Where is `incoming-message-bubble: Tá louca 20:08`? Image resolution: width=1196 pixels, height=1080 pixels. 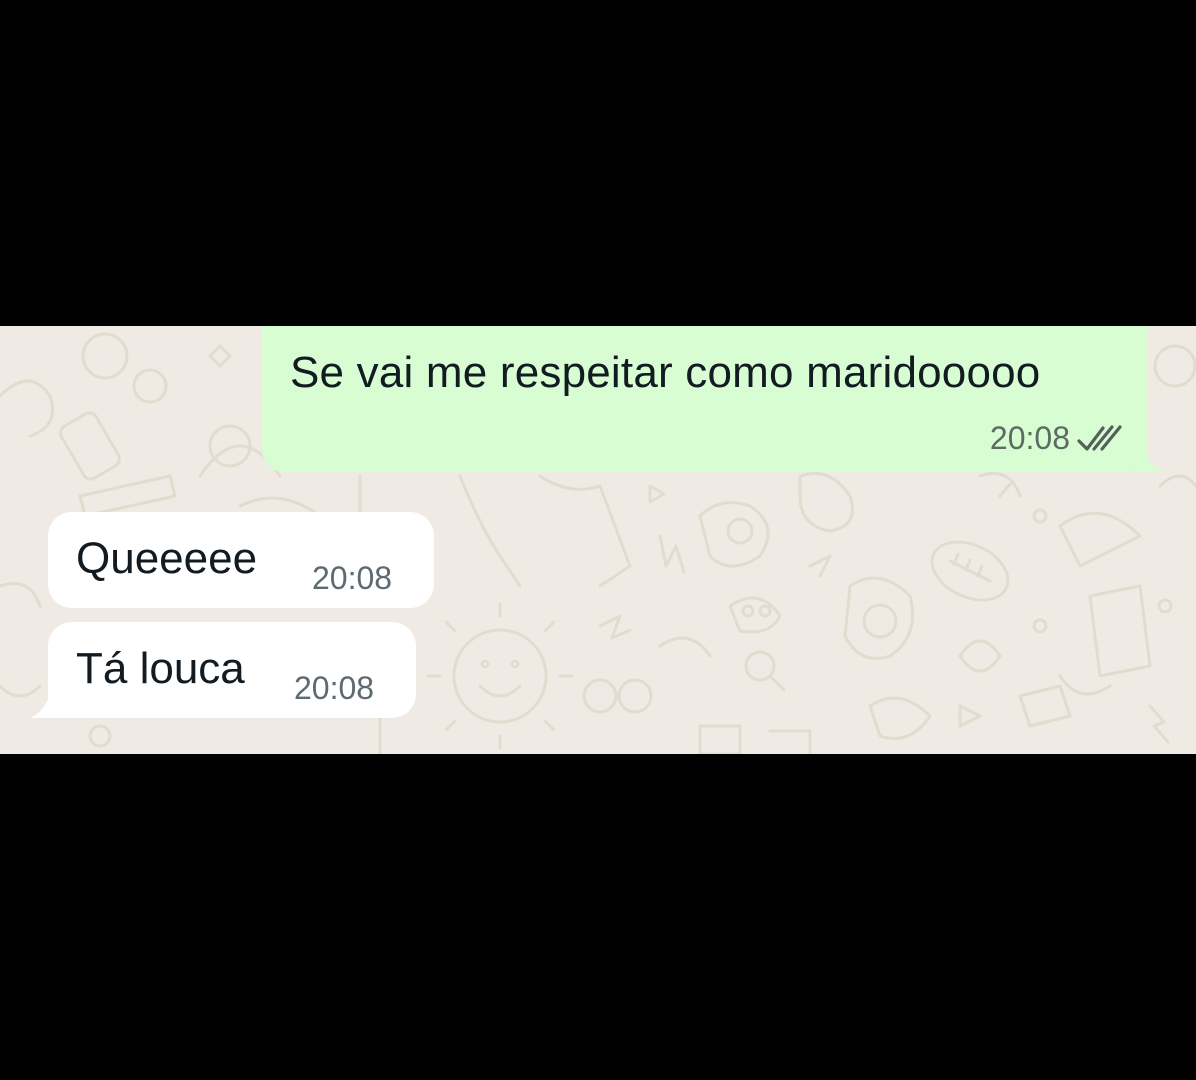 incoming-message-bubble: Tá louca 20:08 is located at coordinates (223, 670).